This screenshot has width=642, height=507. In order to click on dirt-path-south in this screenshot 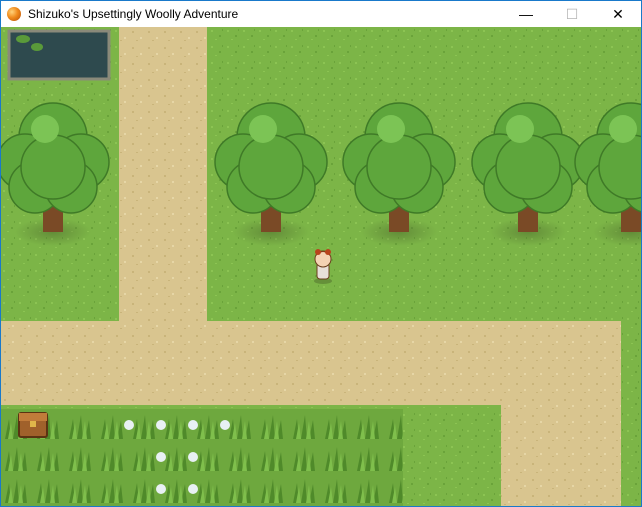, I will do `click(561, 451)`.